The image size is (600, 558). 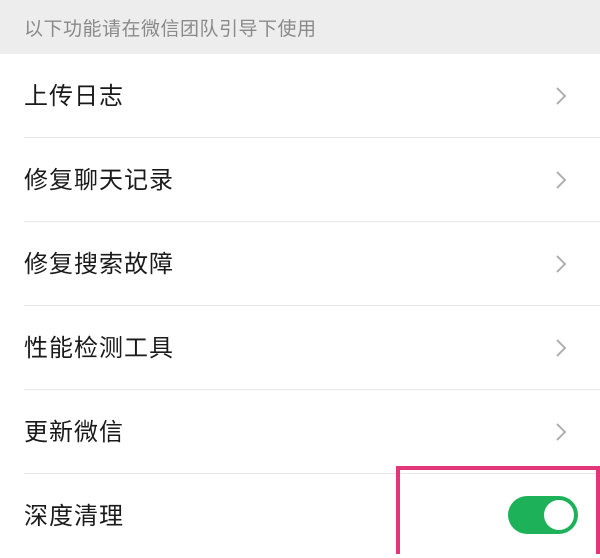 I want to click on repair-search-label: 修复搜索故障, so click(x=99, y=264).